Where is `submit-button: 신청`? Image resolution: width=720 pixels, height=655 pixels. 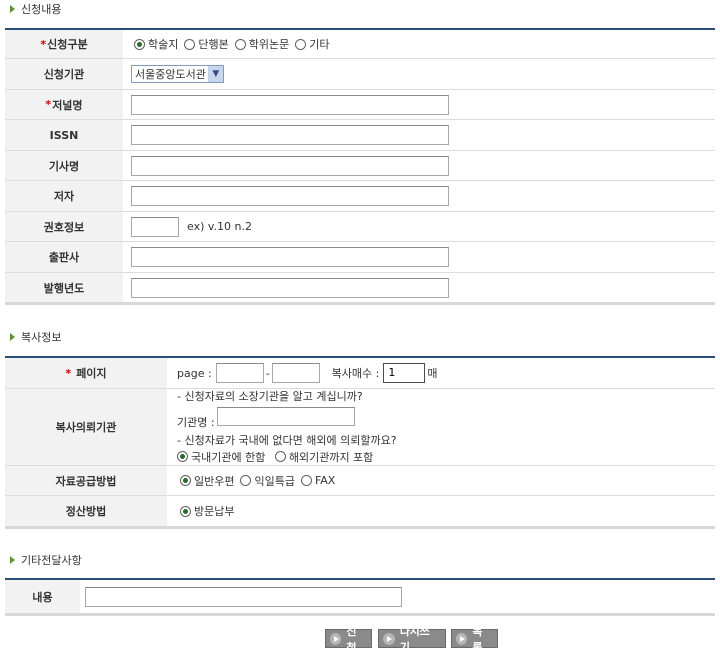
submit-button: 신청 is located at coordinates (348, 639).